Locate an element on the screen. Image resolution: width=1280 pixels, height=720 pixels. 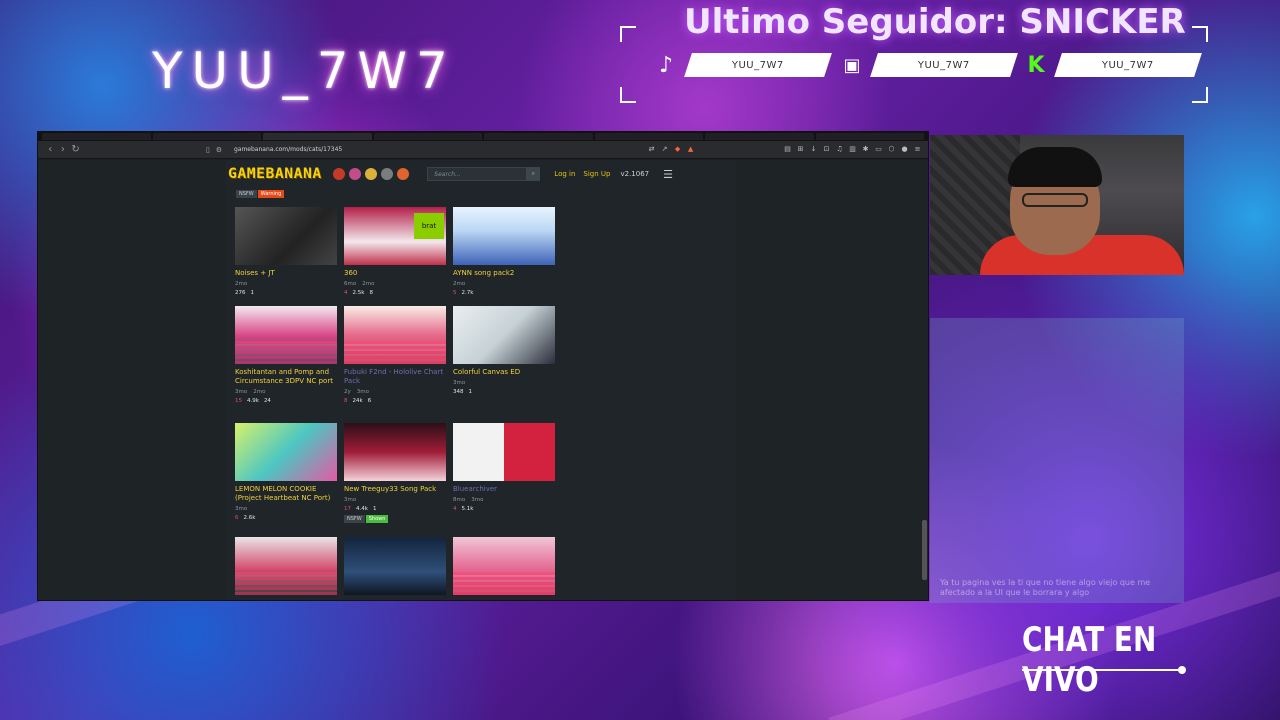
search-icon: ⌕ is located at coordinates (533, 174).